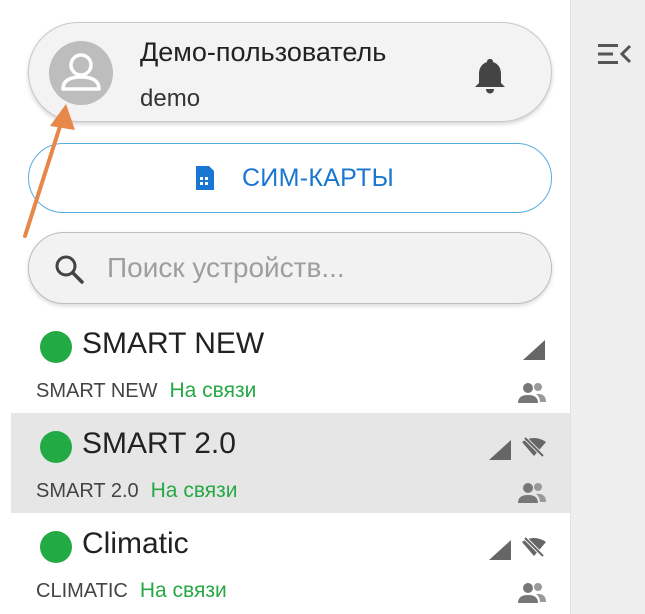 The height and width of the screenshot is (614, 645). What do you see at coordinates (204, 178) in the screenshot?
I see `sim-card-icon` at bounding box center [204, 178].